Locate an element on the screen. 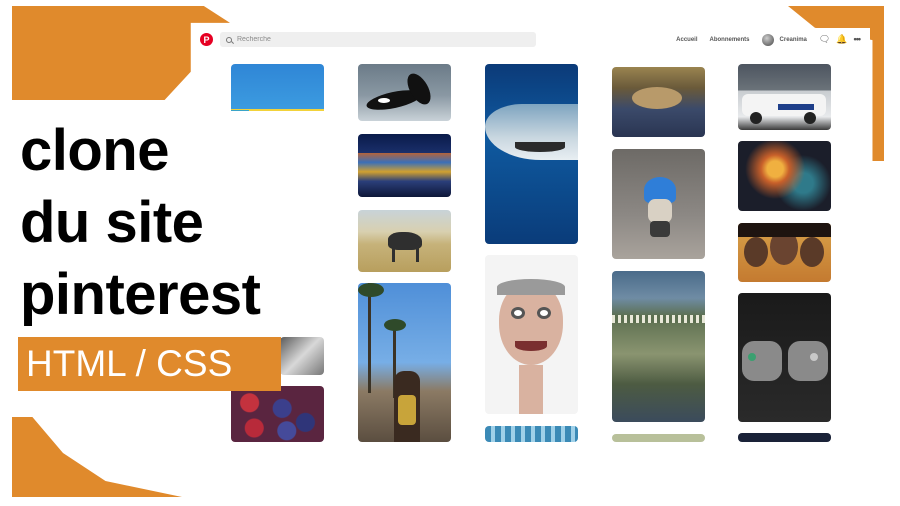 This screenshot has width=900, height=506. pin-glass-building is located at coordinates (531, 434).